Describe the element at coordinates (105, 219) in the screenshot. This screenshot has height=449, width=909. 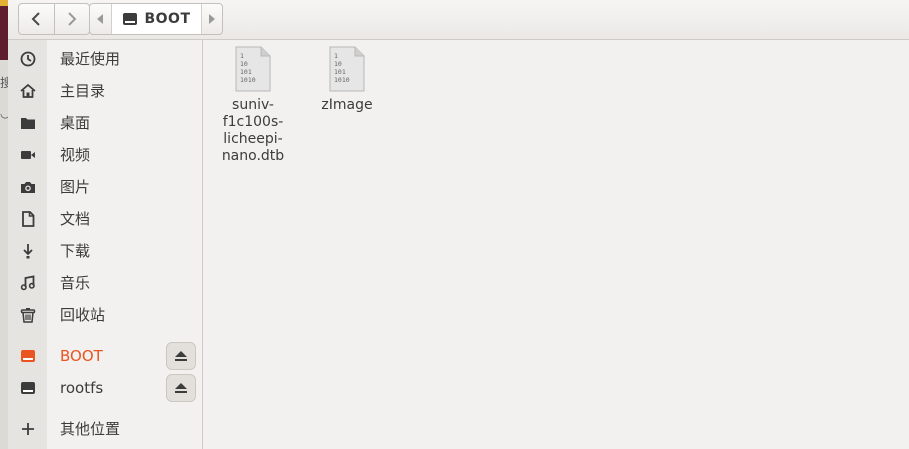
I see `sidebar-item-documents: 文档` at that location.